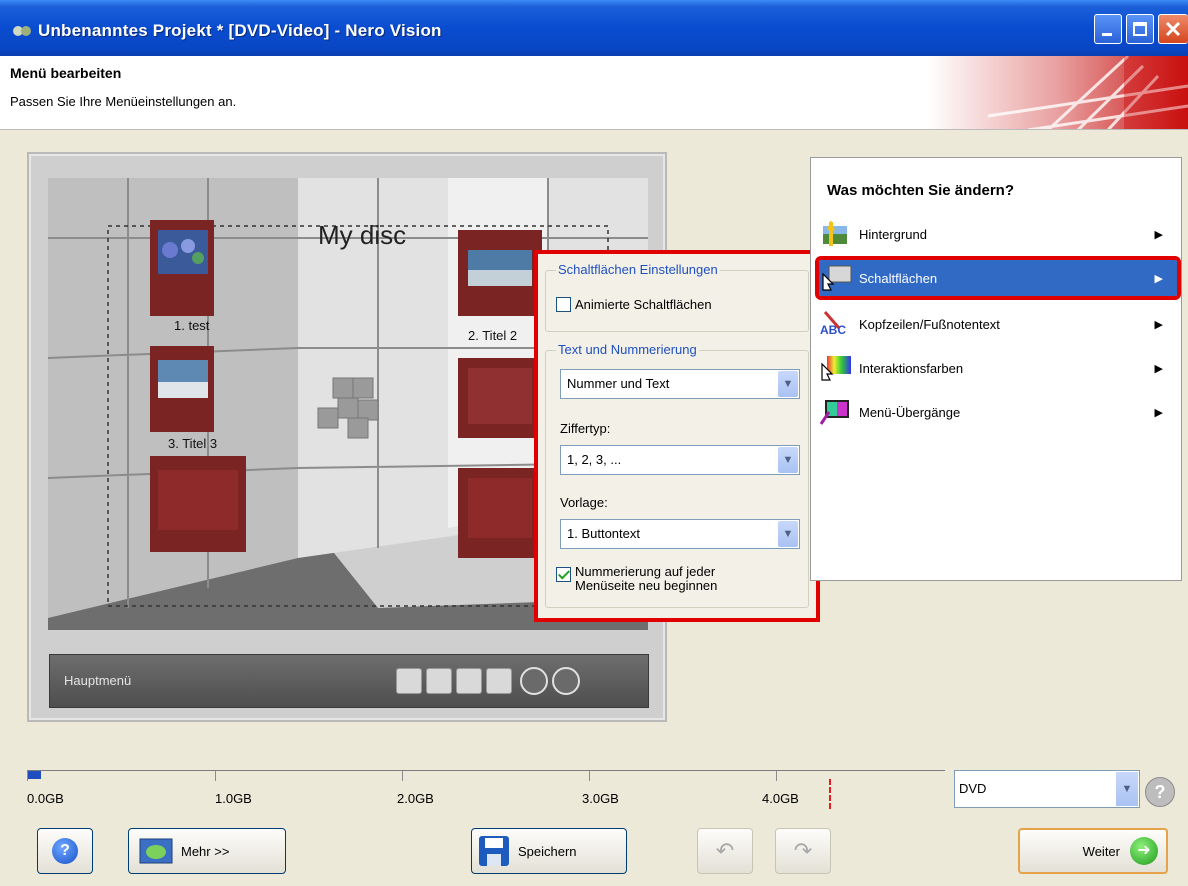 This screenshot has width=1188, height=886. I want to click on undo-button: ↶, so click(725, 851).